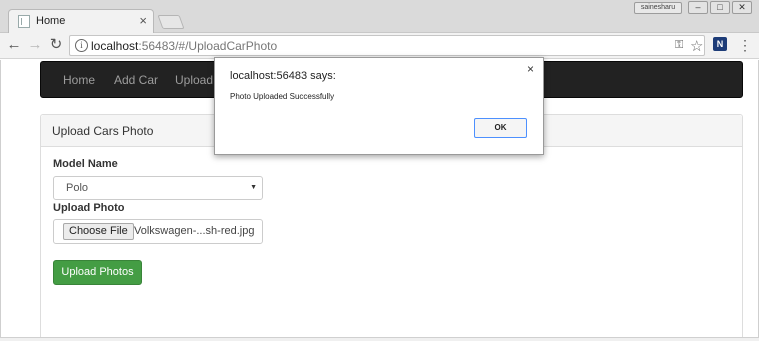 The image size is (759, 341). I want to click on model-name-value: Polo, so click(77, 188).